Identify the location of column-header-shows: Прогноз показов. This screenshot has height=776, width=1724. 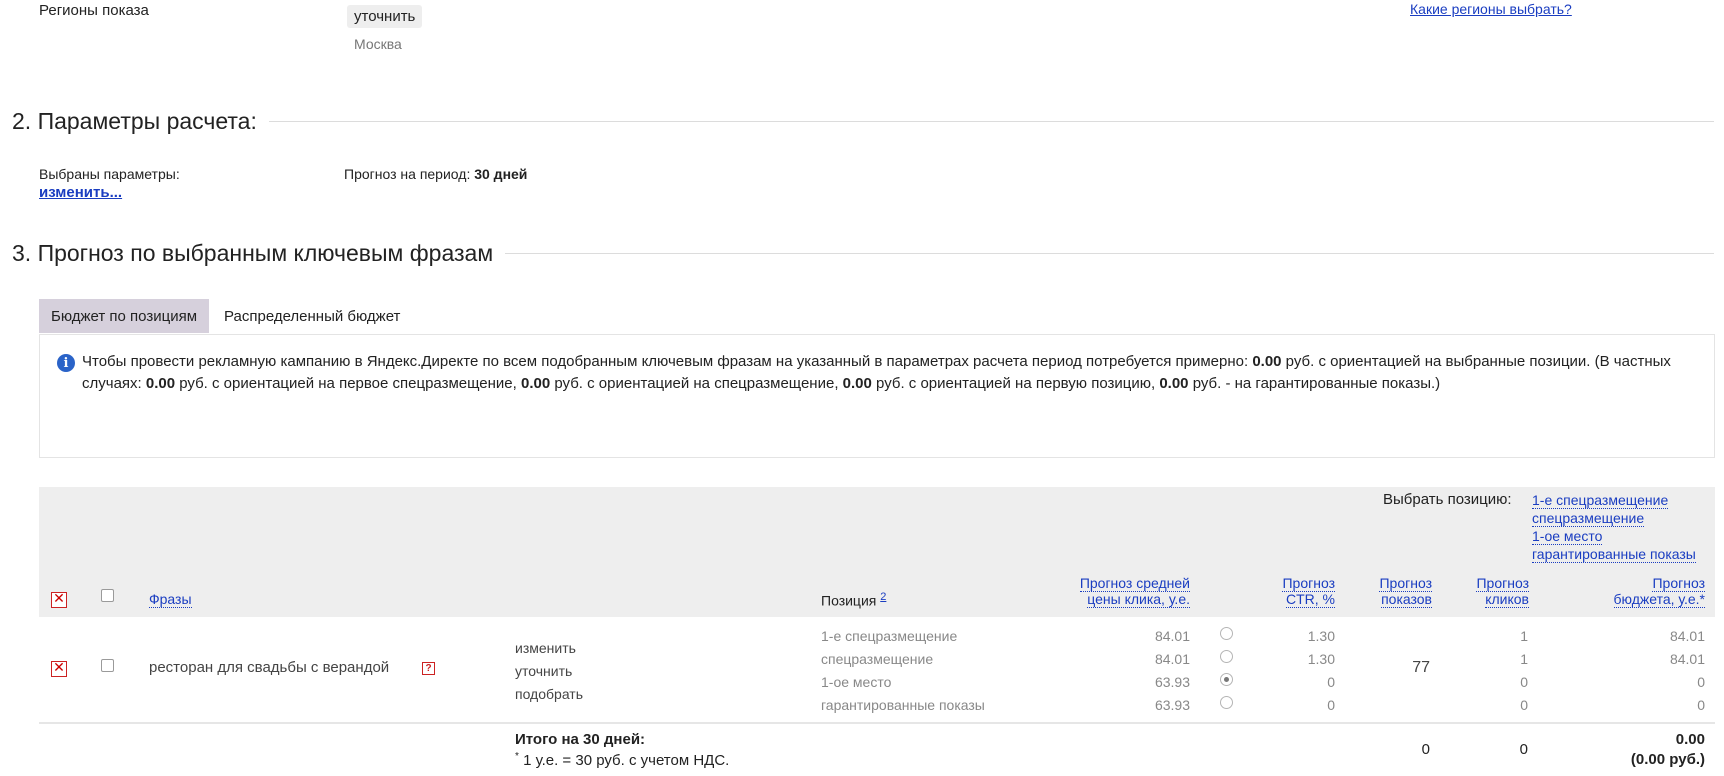
(1386, 591).